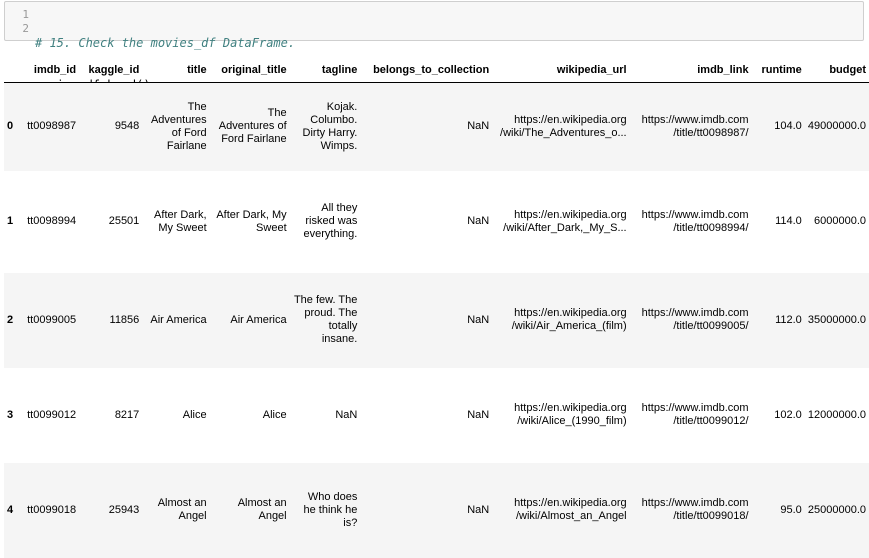 Image resolution: width=869 pixels, height=558 pixels. Describe the element at coordinates (18, 21) in the screenshot. I see `line-number-gutter: 1 2` at that location.